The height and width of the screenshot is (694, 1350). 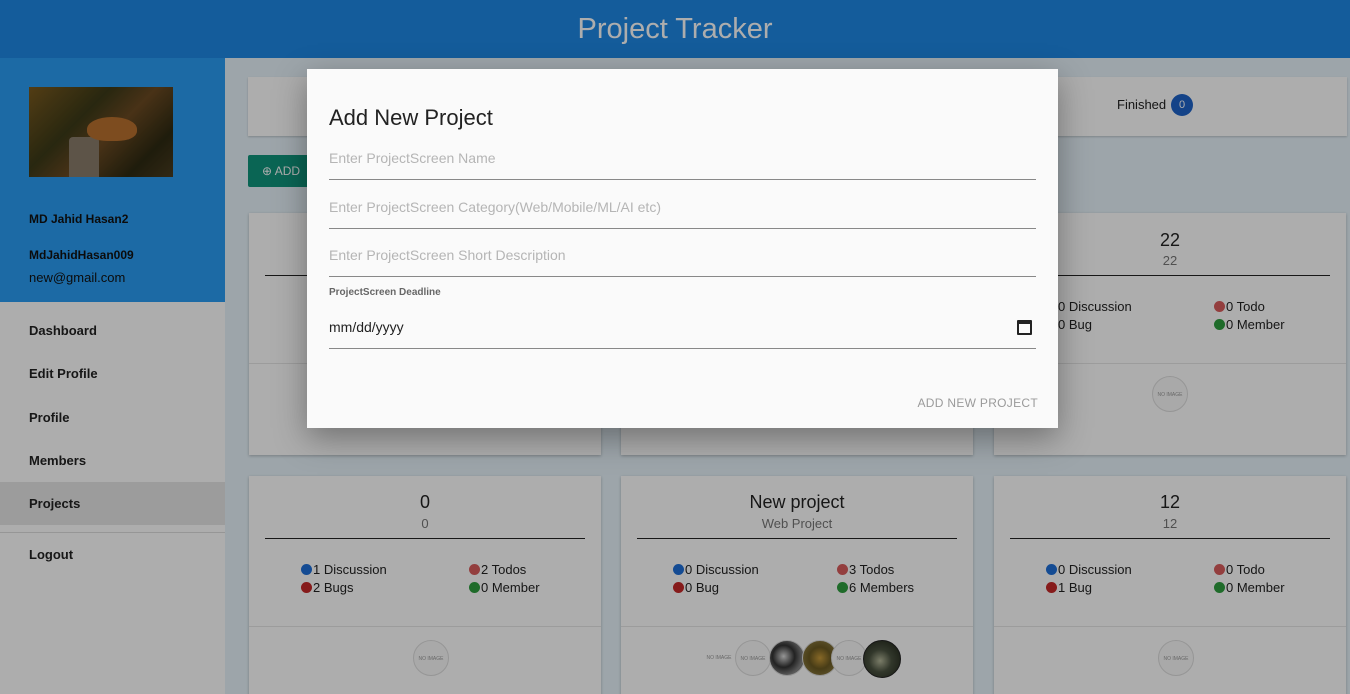 What do you see at coordinates (977, 403) in the screenshot?
I see `add-new-project-button: ADD NEW PROJECT` at bounding box center [977, 403].